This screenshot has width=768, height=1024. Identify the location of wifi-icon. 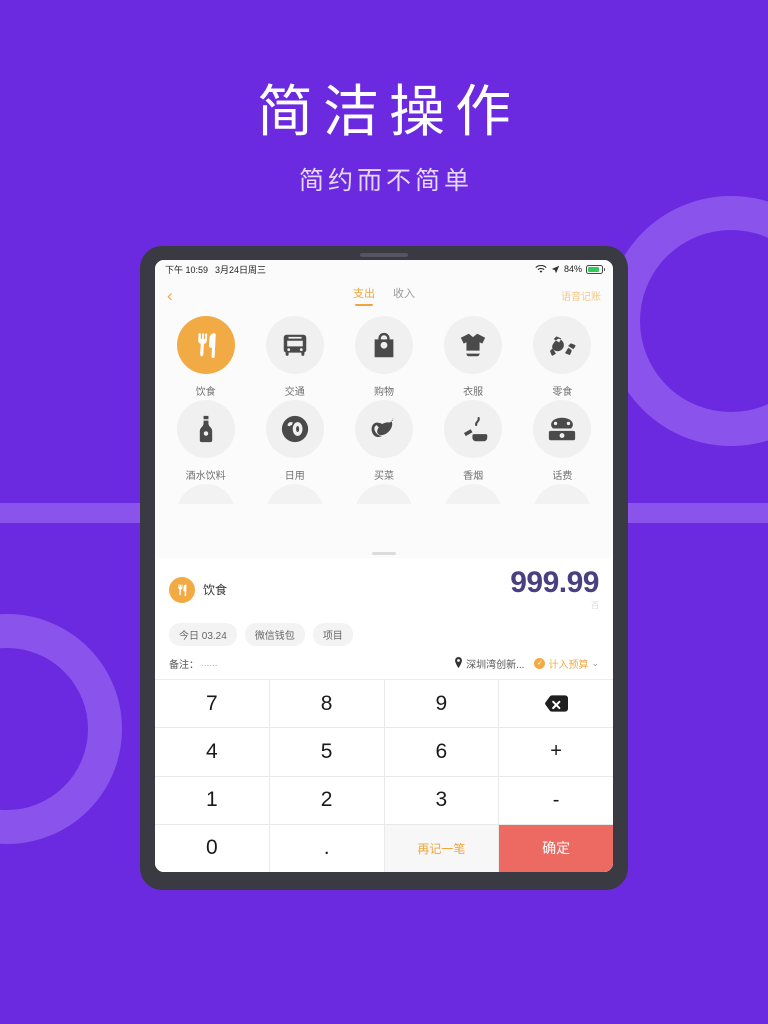
(541, 269).